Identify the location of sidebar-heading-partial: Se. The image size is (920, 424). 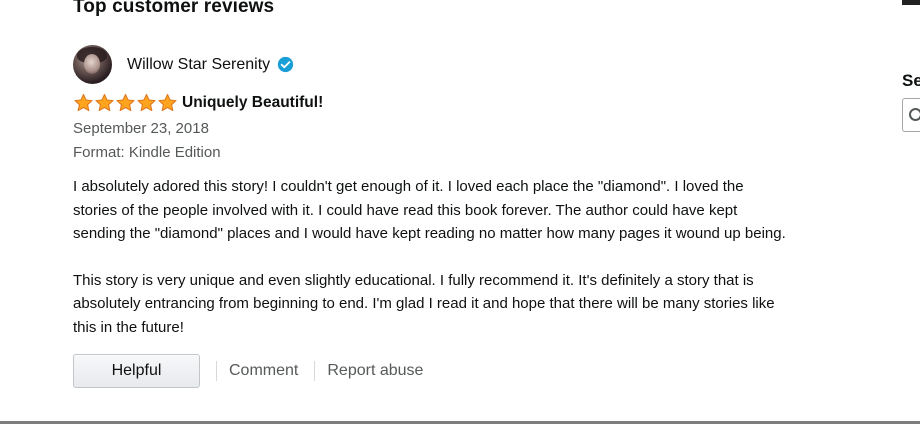
(911, 80).